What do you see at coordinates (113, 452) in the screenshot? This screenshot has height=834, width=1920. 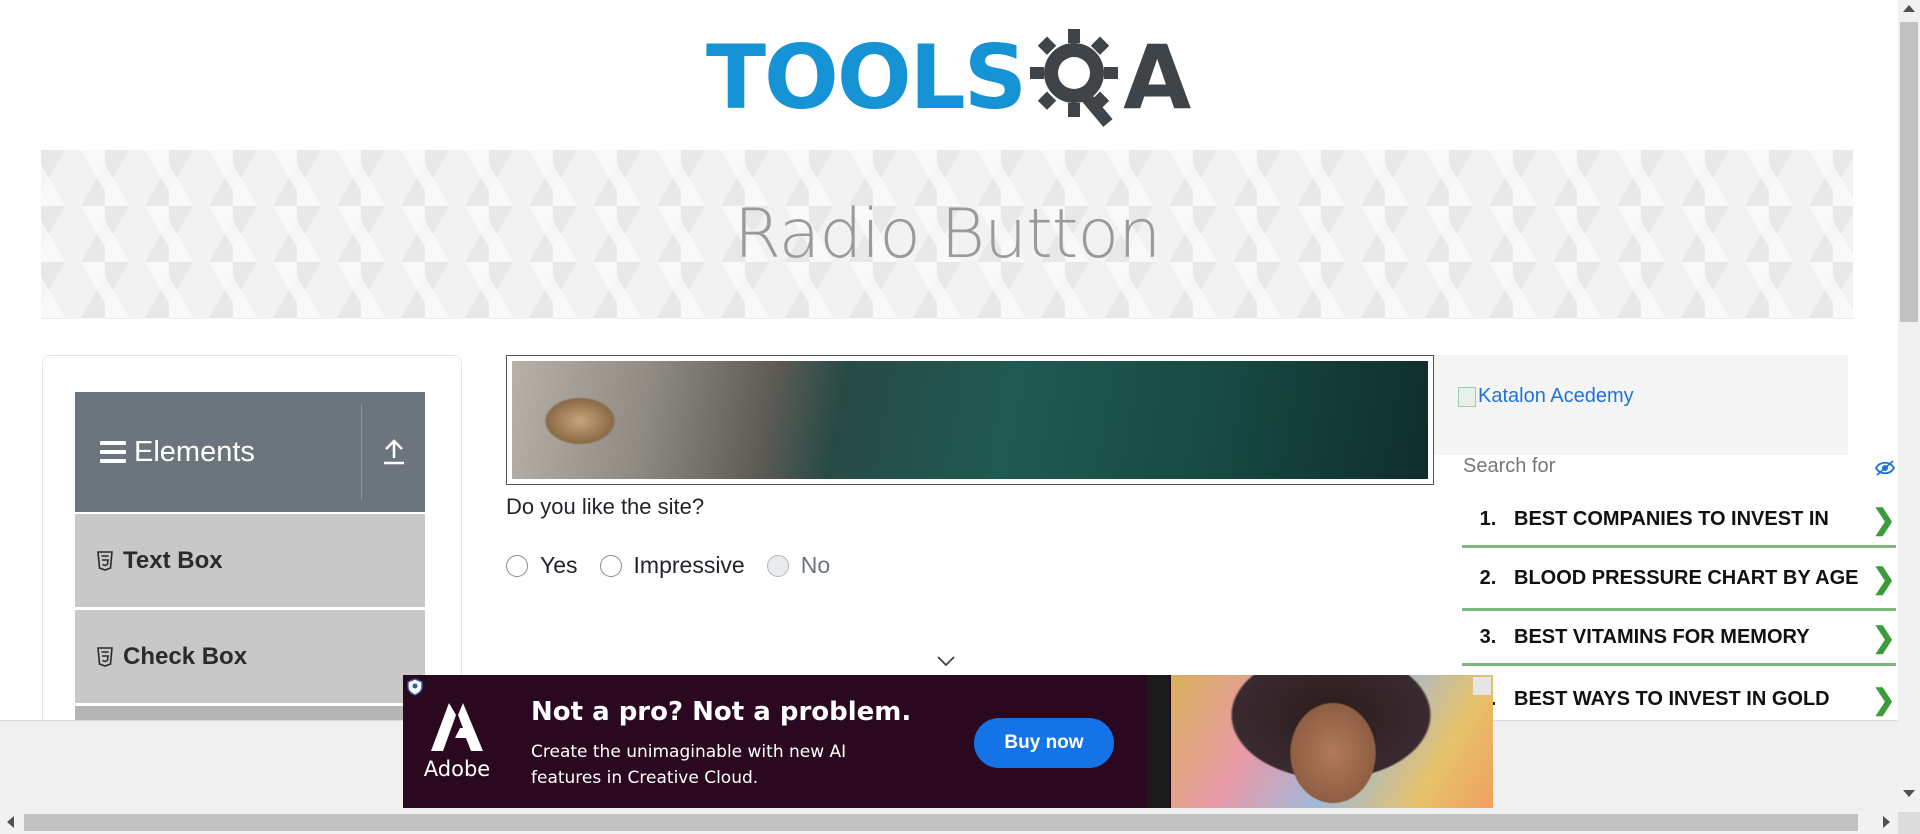 I see `hamburger-icon` at bounding box center [113, 452].